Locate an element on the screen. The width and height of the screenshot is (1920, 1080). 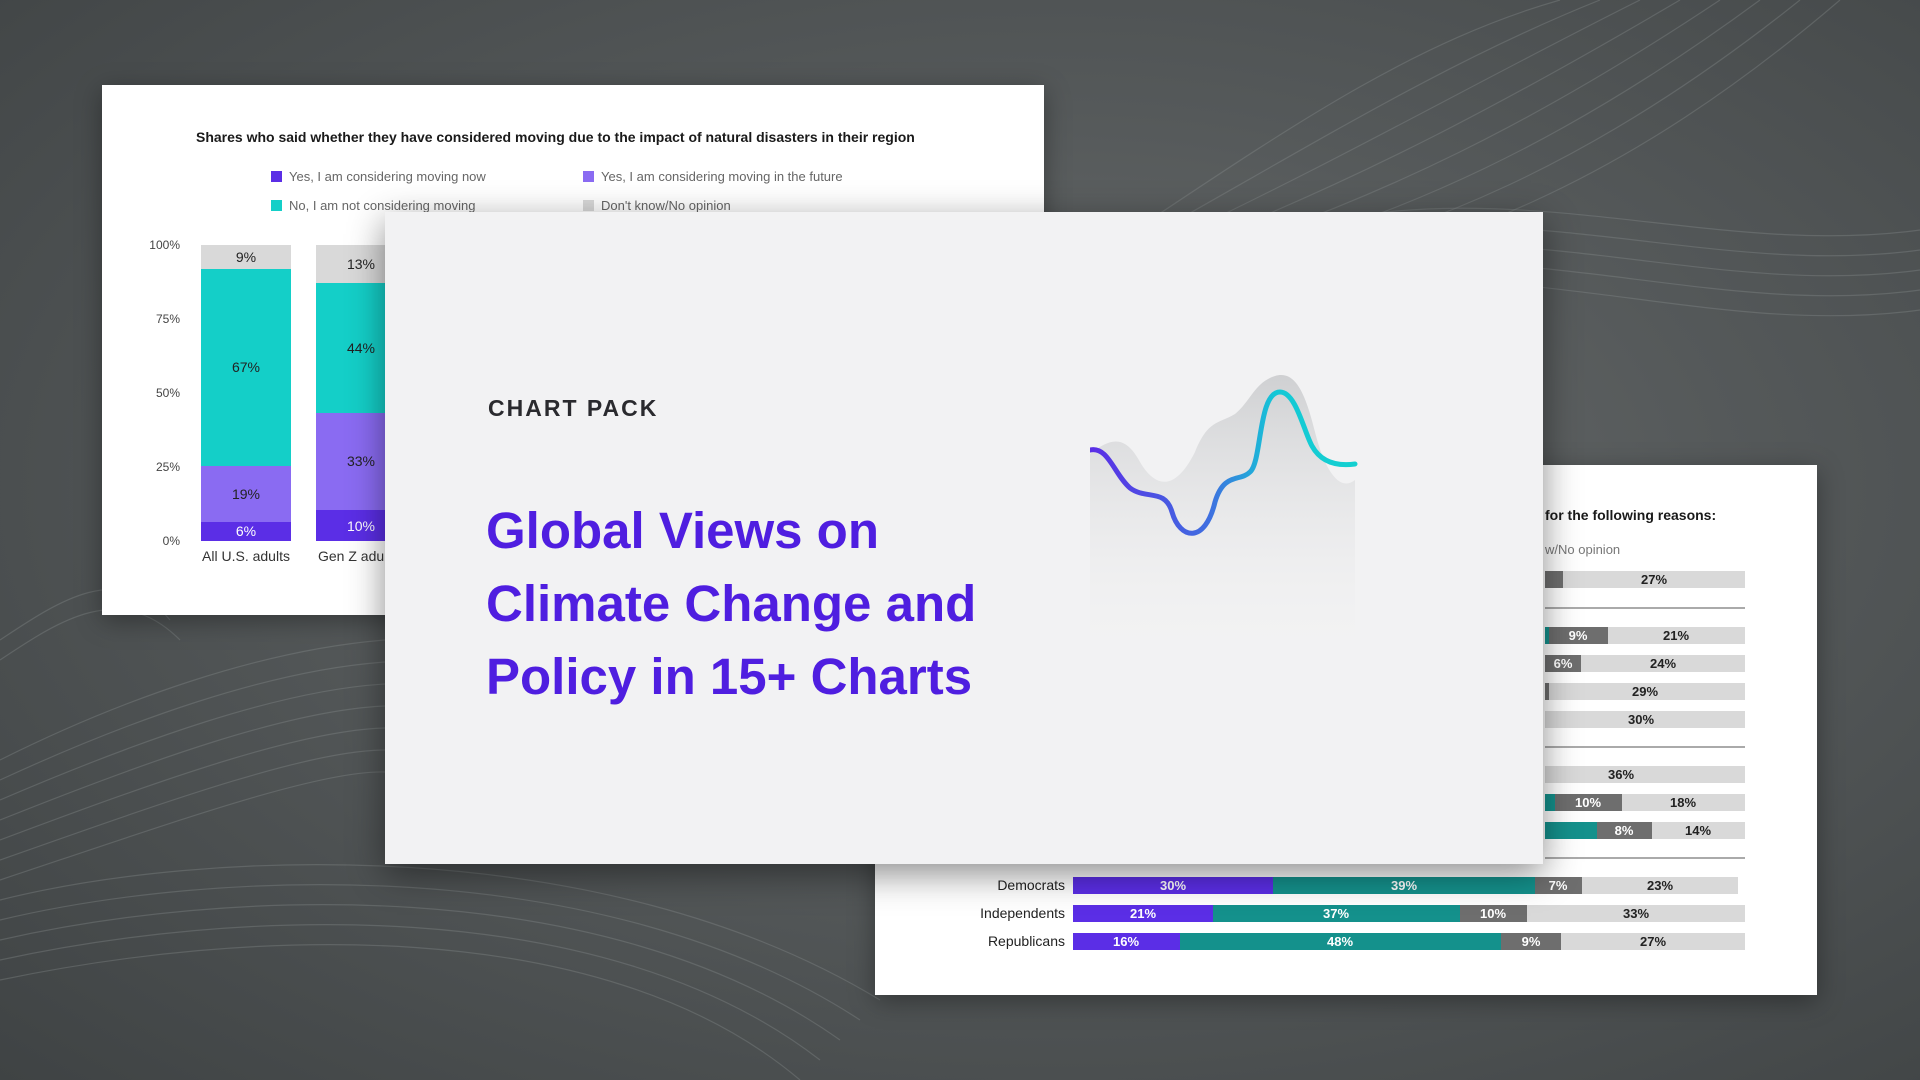
headline-line: Climate Change and is located at coordinates (731, 603).